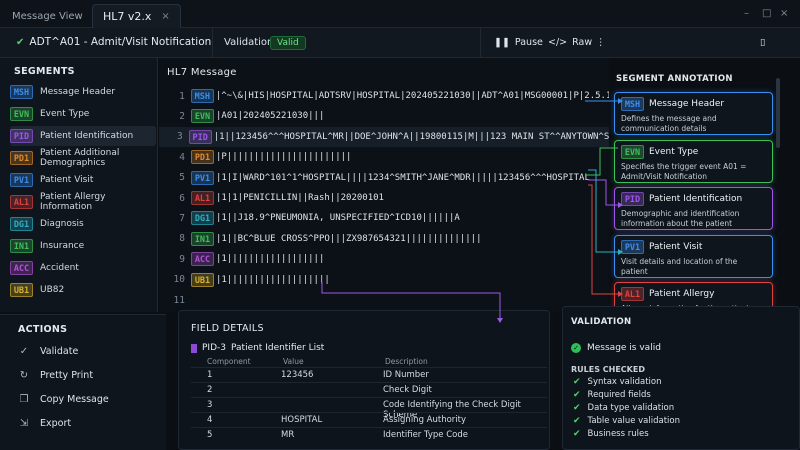  I want to click on column-header: Component, so click(229, 361).